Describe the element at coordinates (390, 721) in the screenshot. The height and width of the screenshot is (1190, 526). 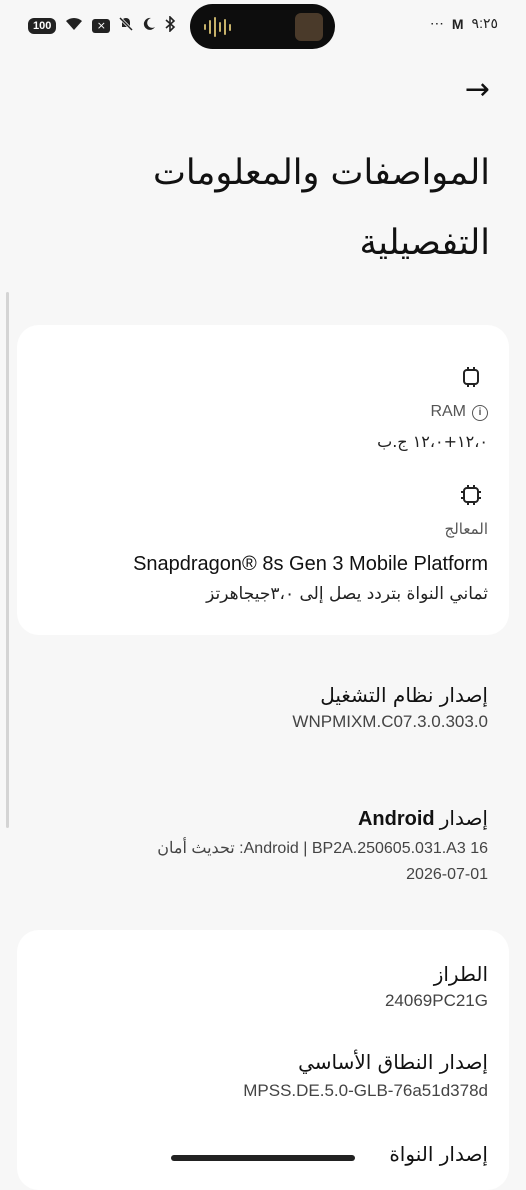
I see `os-version-value: WNPMIXM.C07.3.0.303.0` at that location.